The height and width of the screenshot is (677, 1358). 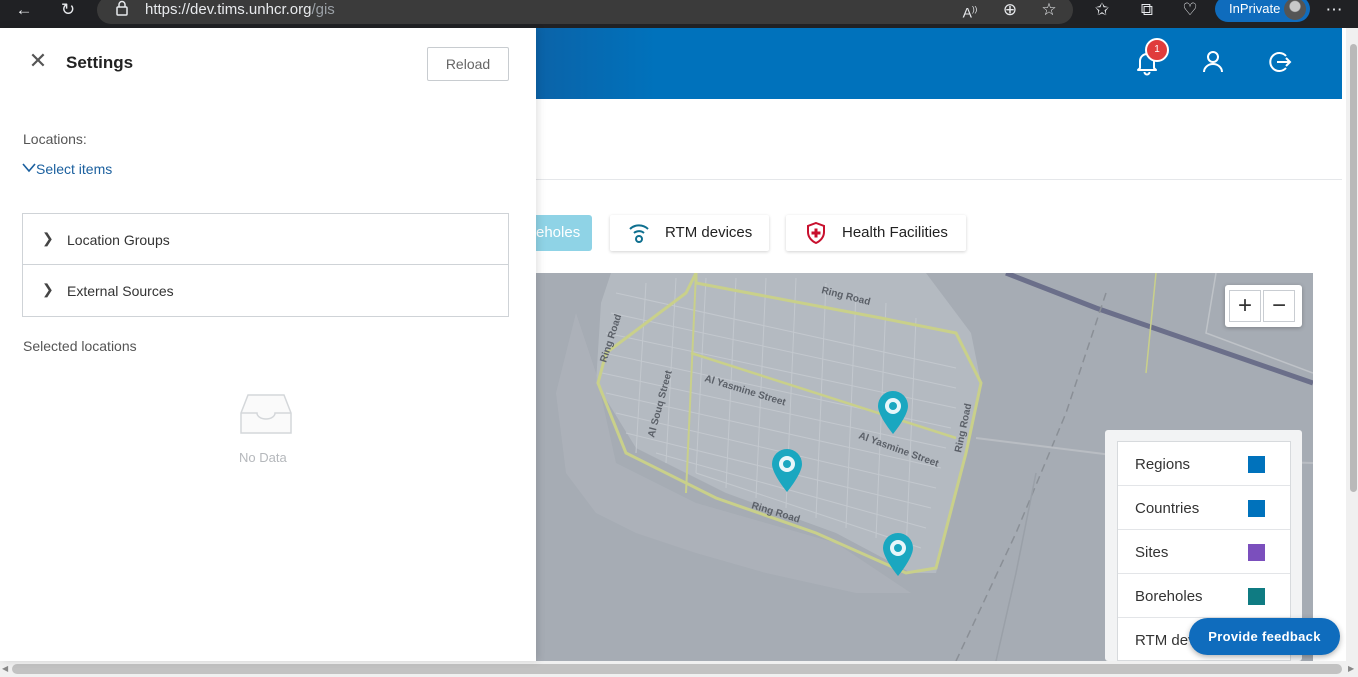 What do you see at coordinates (323, 9) in the screenshot?
I see `url-path: /gis` at bounding box center [323, 9].